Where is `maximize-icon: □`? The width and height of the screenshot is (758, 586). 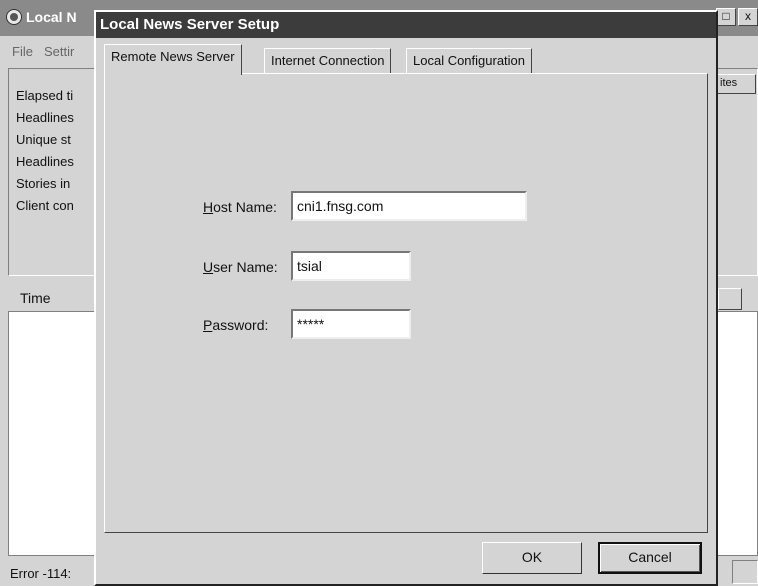
maximize-icon: □ is located at coordinates (726, 17).